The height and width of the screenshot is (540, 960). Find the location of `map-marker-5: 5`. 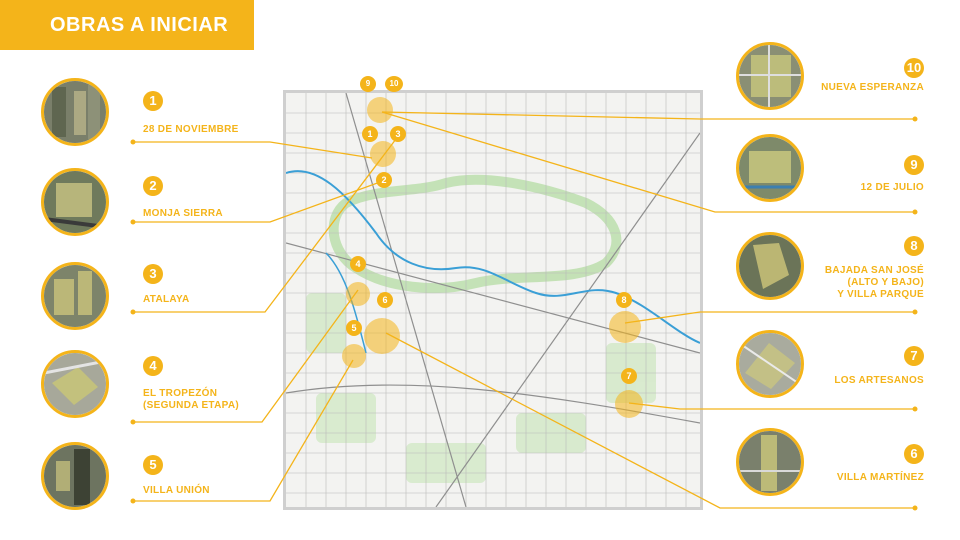

map-marker-5: 5 is located at coordinates (354, 328).